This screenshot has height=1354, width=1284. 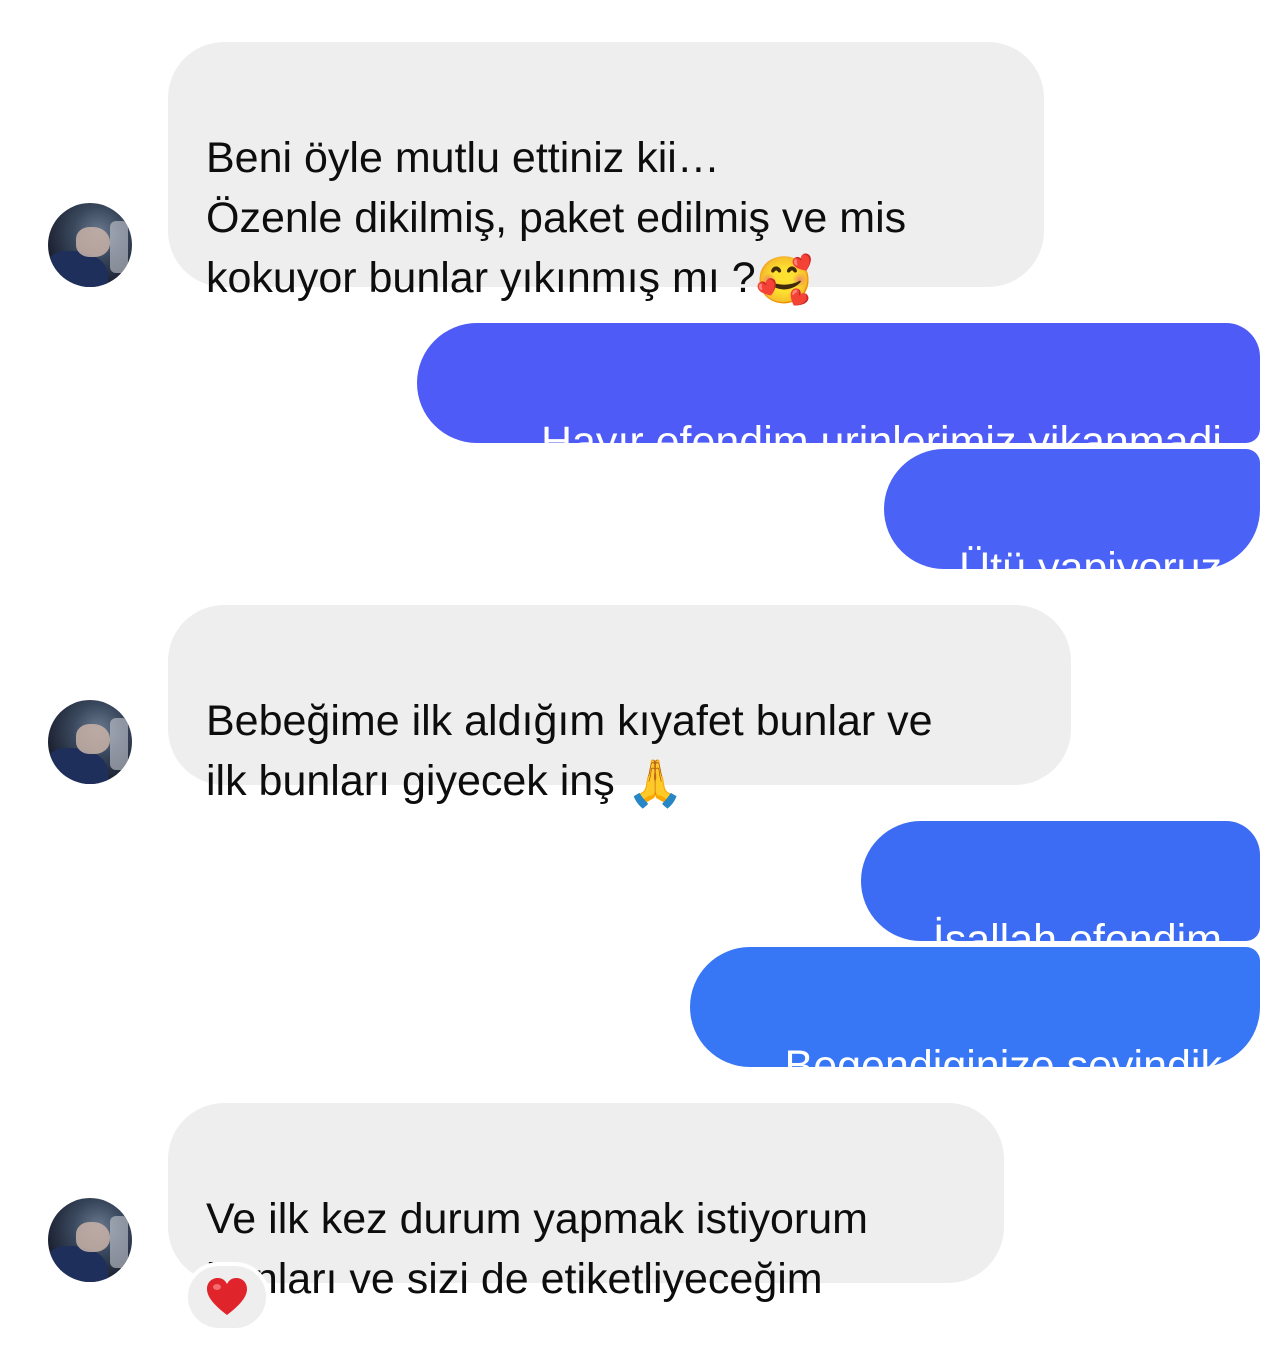 I want to click on heart-icon, so click(x=227, y=1296).